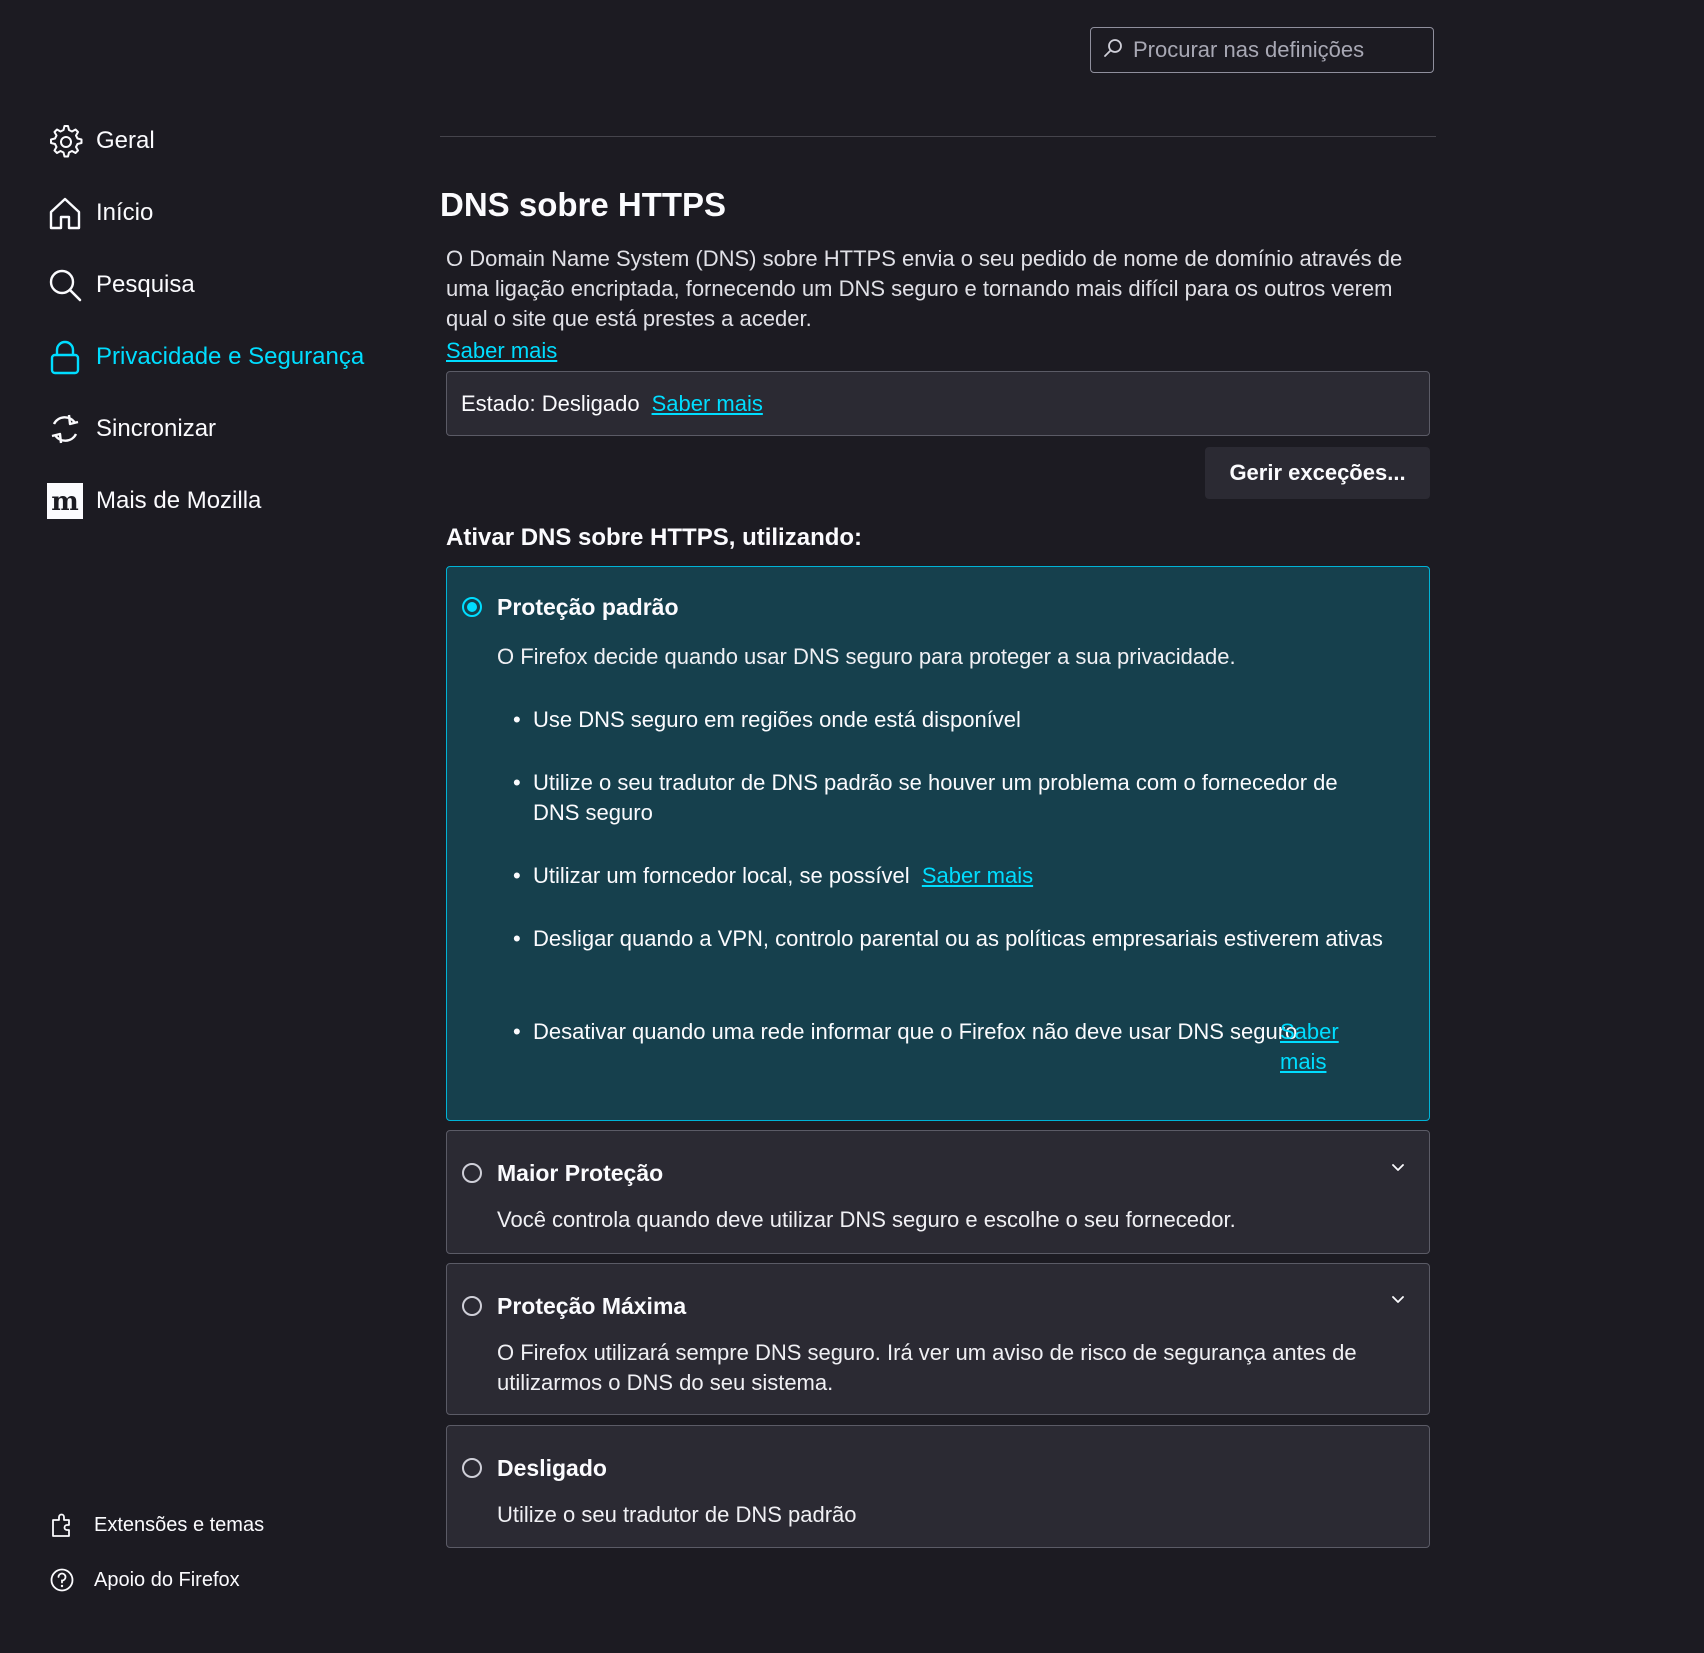 The image size is (1704, 1653). What do you see at coordinates (592, 1306) in the screenshot?
I see `option-title: Proteção Máxima` at bounding box center [592, 1306].